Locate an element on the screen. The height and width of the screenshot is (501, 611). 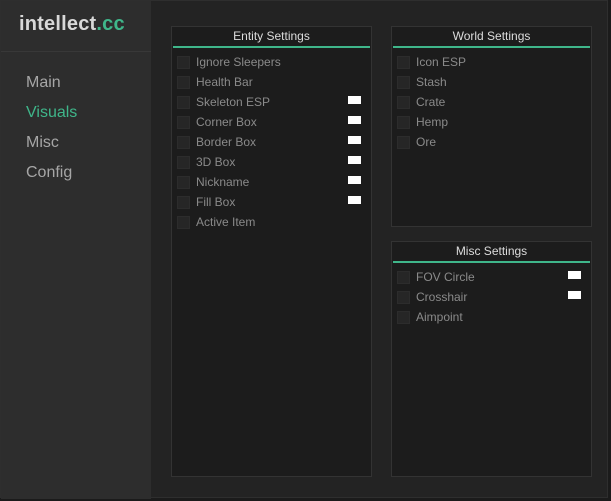
option-label: 3D Box is located at coordinates (216, 162).